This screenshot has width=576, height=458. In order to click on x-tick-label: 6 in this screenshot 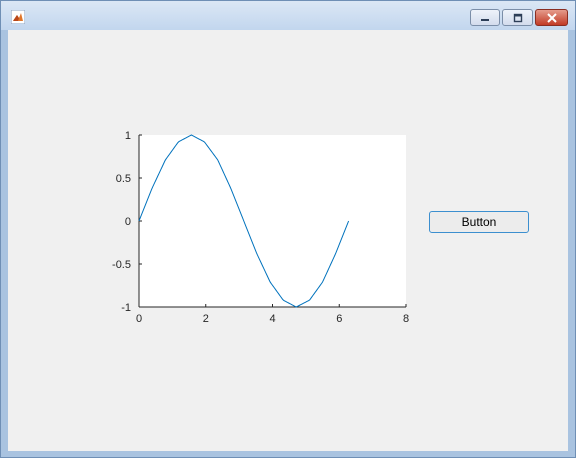, I will do `click(339, 319)`.